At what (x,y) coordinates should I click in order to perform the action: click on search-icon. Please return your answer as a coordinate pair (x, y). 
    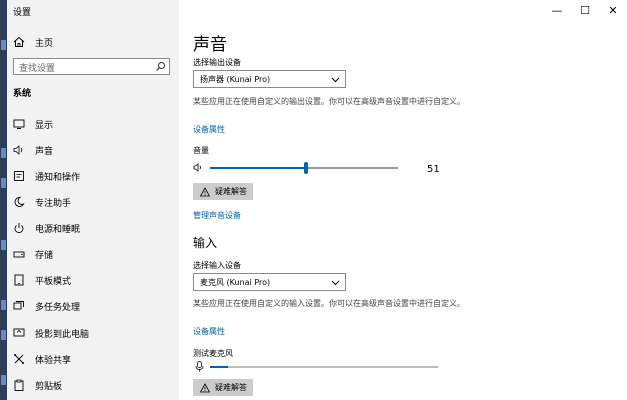
    Looking at the image, I should click on (160, 66).